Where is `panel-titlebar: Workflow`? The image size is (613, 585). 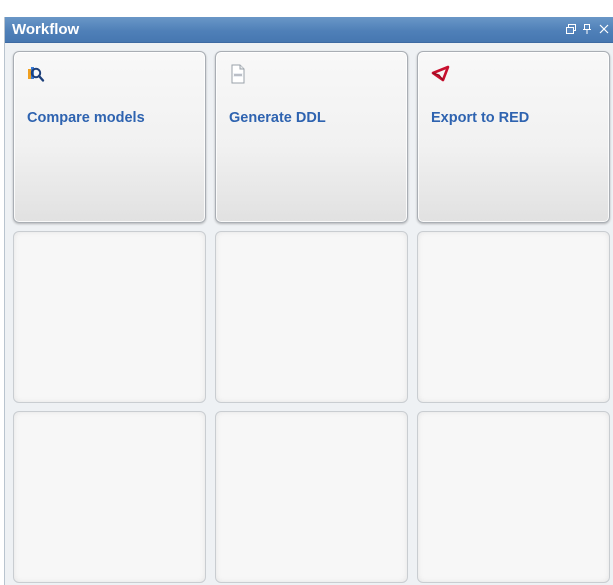 panel-titlebar: Workflow is located at coordinates (309, 30).